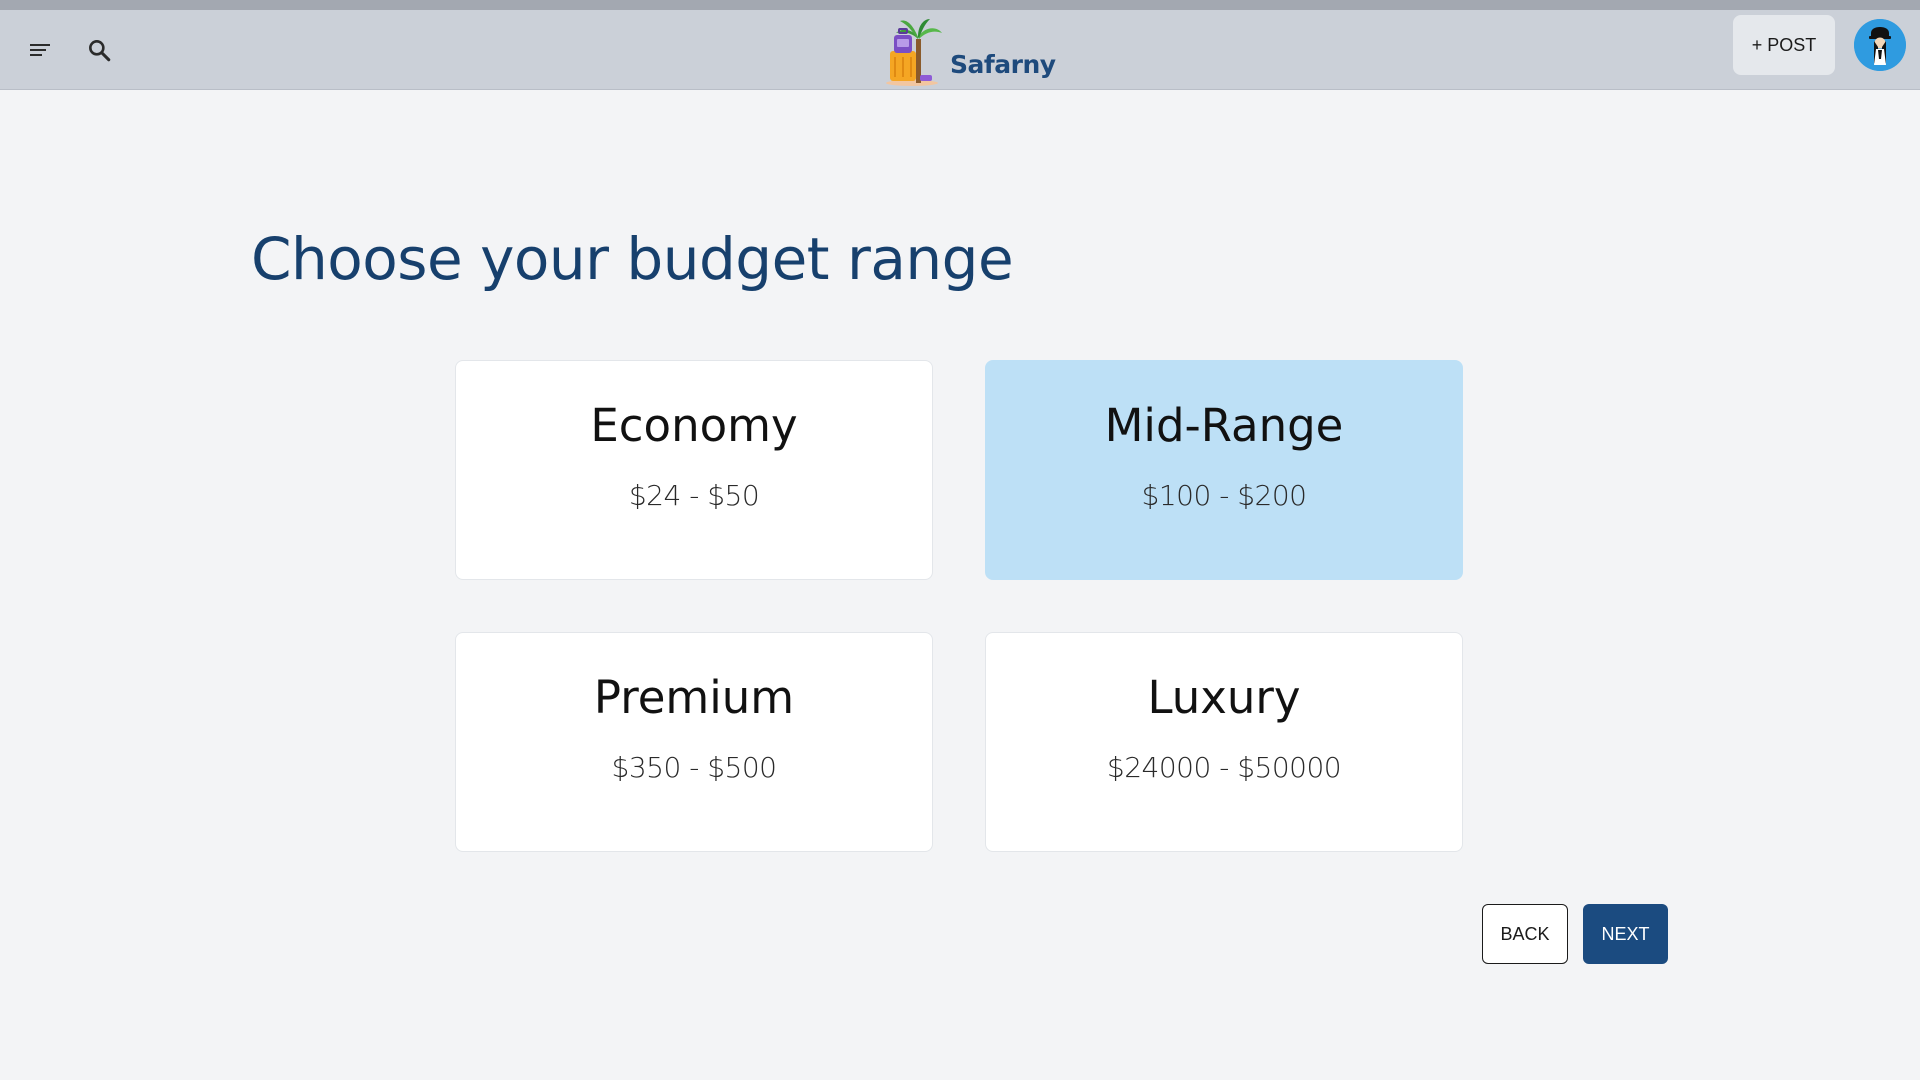 Image resolution: width=1920 pixels, height=1080 pixels. I want to click on back-button: BACK, so click(1525, 934).